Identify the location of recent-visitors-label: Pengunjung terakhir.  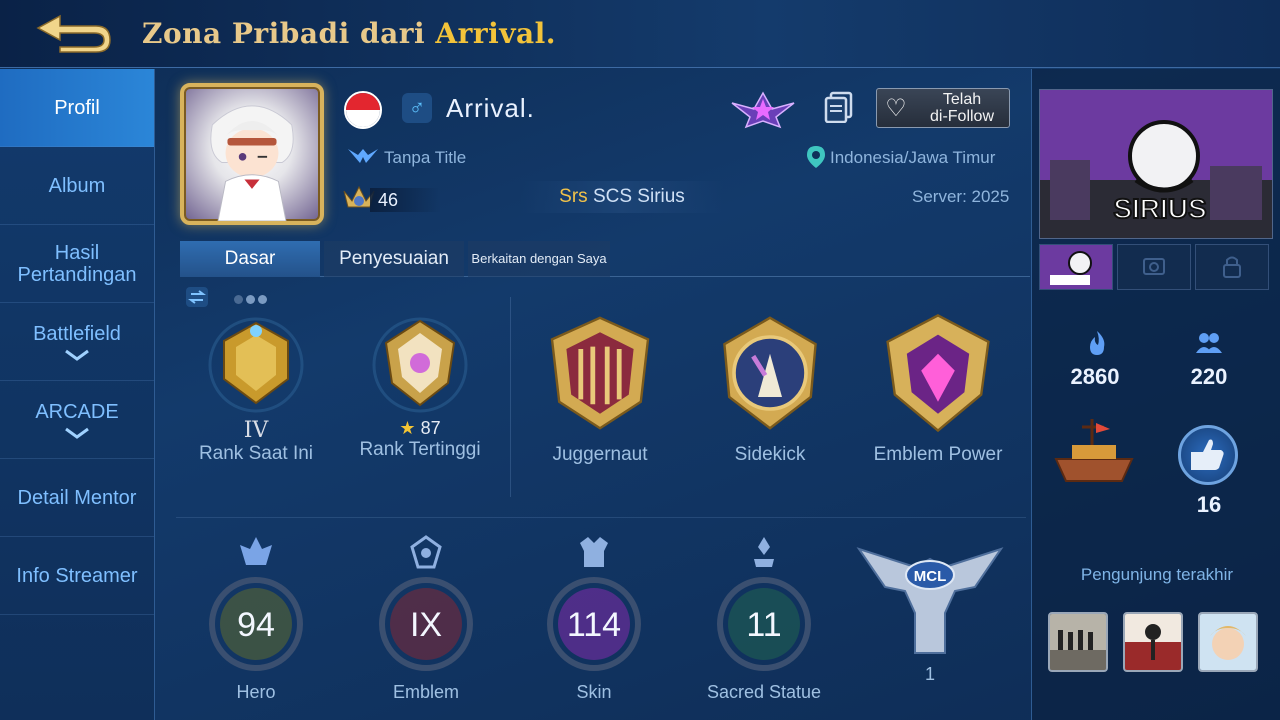
(1157, 574).